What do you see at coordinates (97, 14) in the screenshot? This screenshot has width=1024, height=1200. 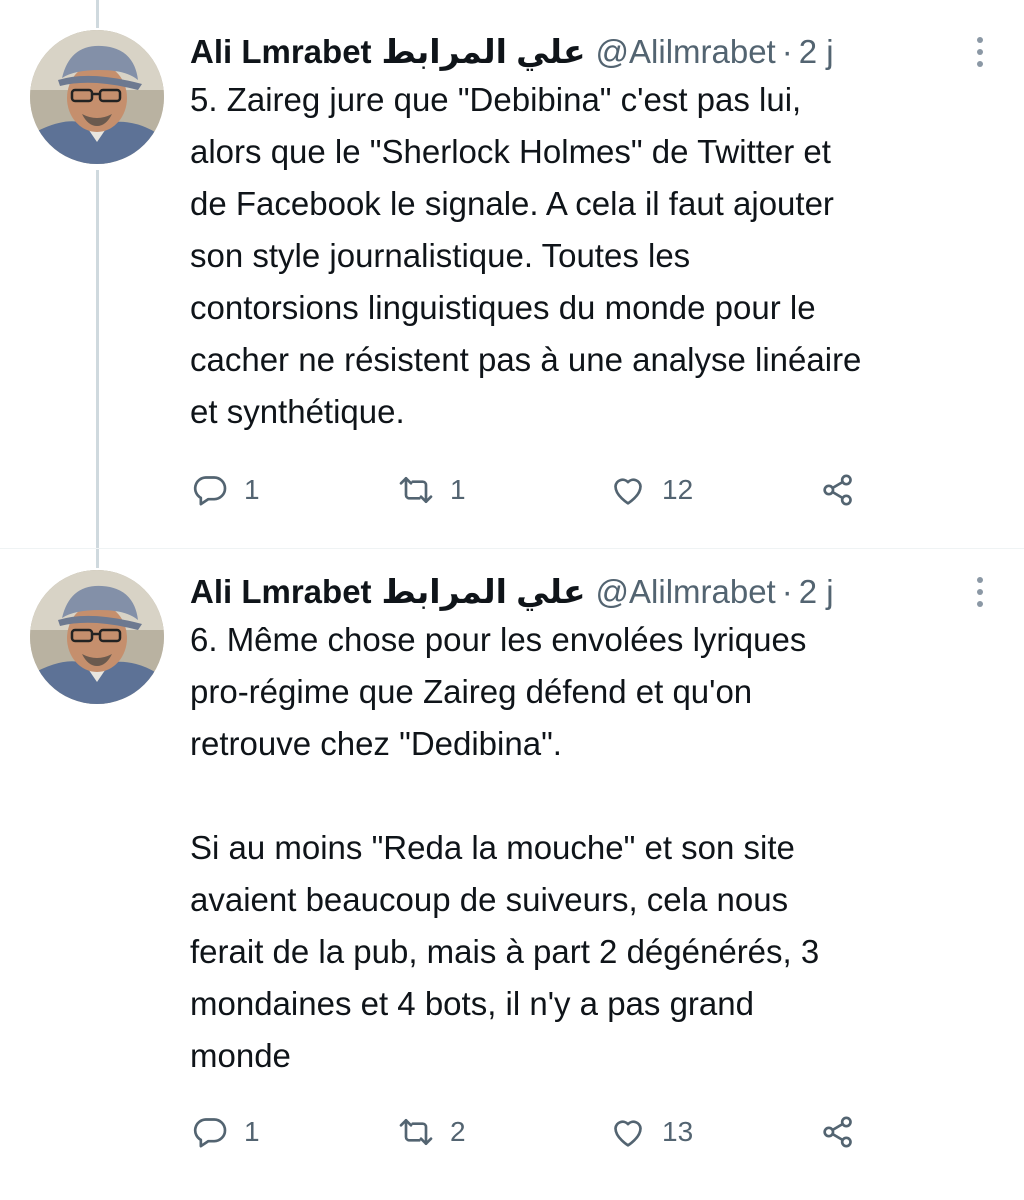 I see `thread-connector-top` at bounding box center [97, 14].